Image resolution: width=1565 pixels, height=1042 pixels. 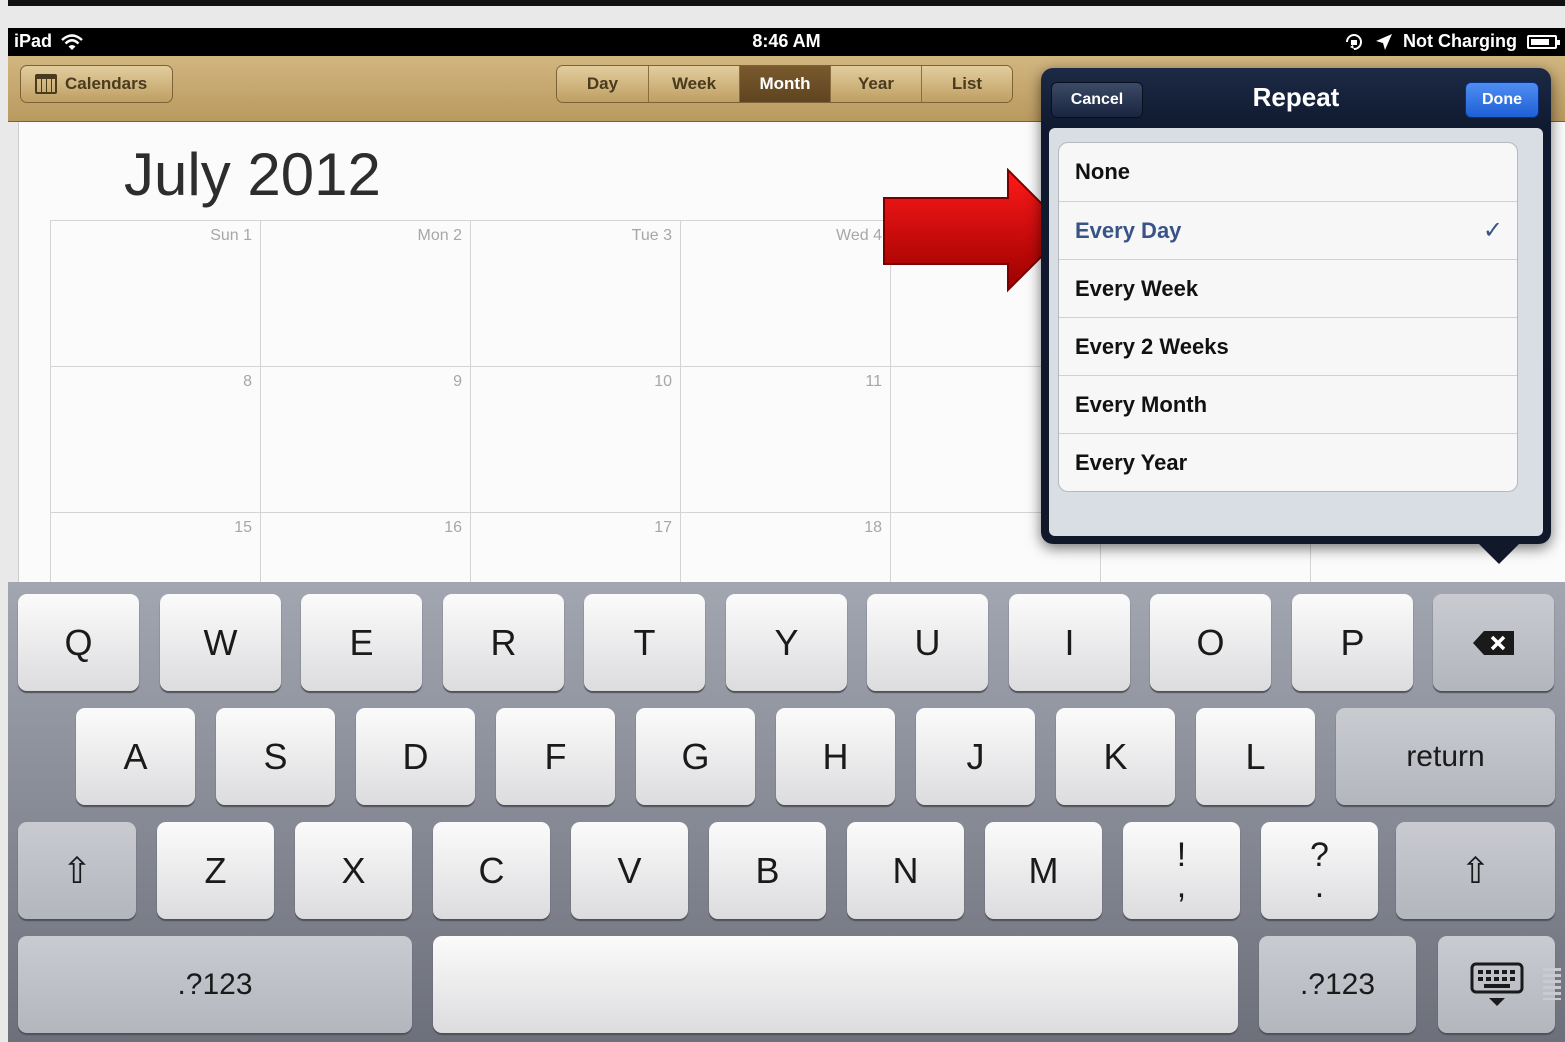 What do you see at coordinates (695, 756) in the screenshot?
I see `key-g: G` at bounding box center [695, 756].